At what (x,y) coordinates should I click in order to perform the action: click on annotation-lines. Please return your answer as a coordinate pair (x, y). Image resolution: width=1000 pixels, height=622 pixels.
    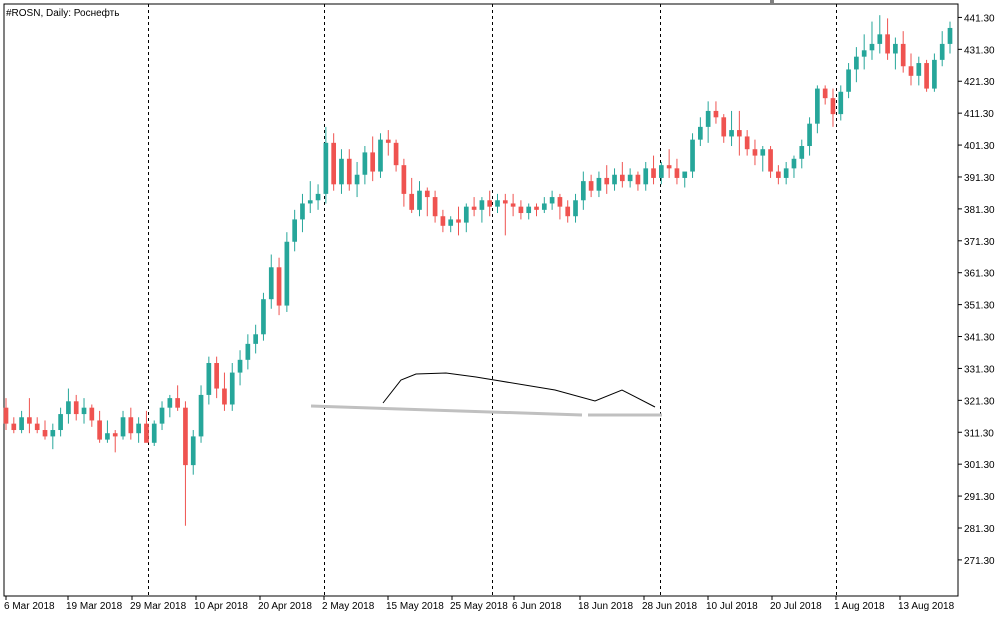
    Looking at the image, I should click on (486, 394).